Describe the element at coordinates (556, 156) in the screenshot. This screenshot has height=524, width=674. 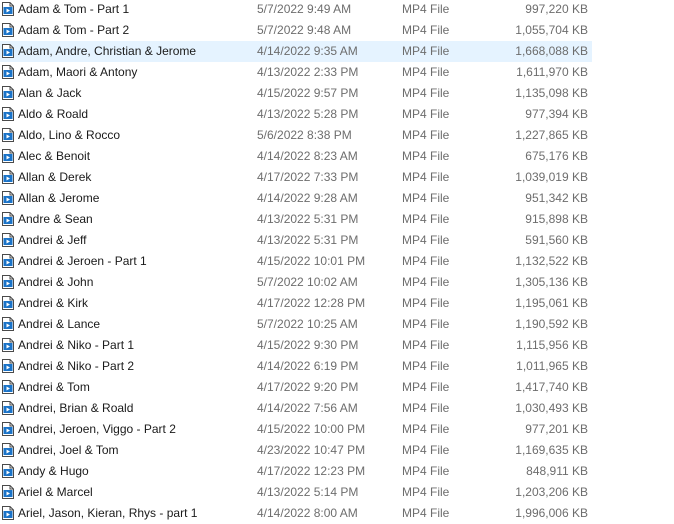
I see `file-size: 675,176 KB` at that location.